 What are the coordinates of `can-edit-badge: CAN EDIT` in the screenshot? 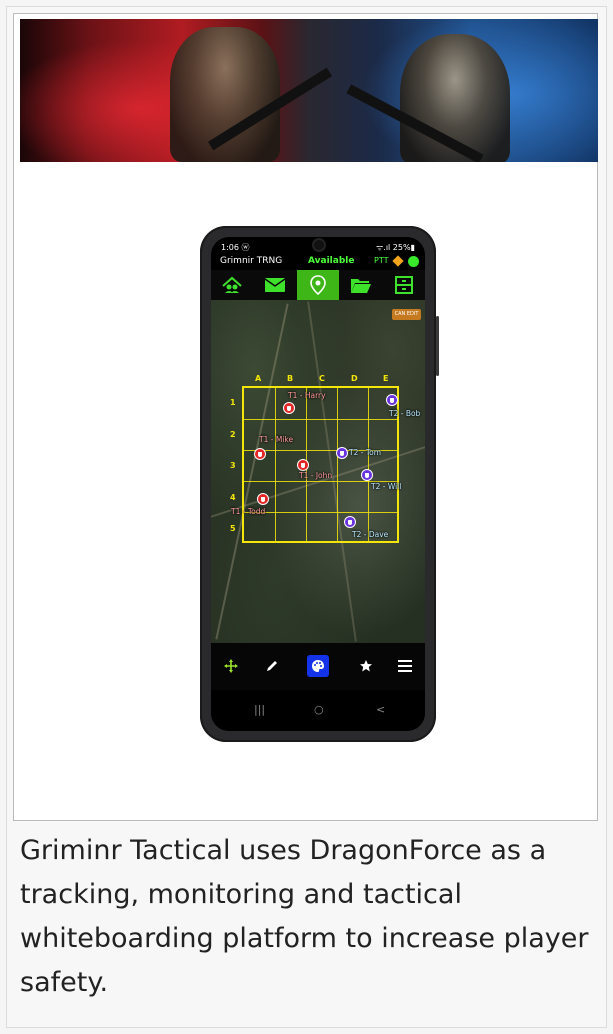 It's located at (406, 314).